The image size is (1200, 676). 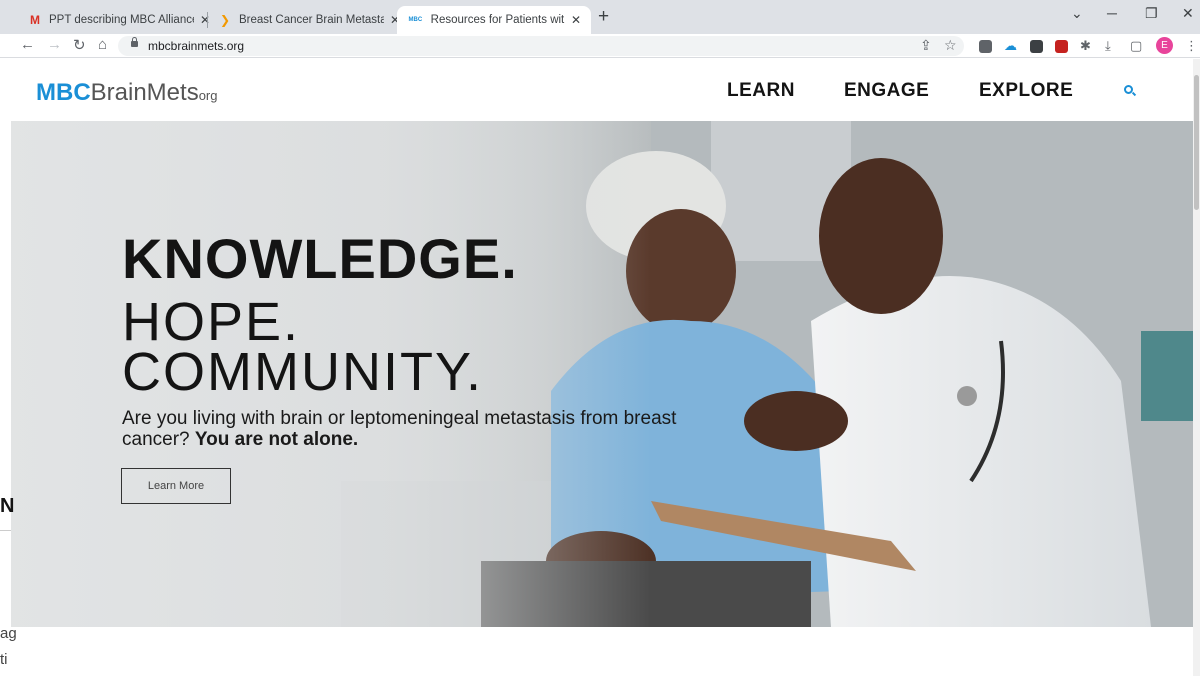 What do you see at coordinates (79, 45) in the screenshot?
I see `reload-icon: ↻` at bounding box center [79, 45].